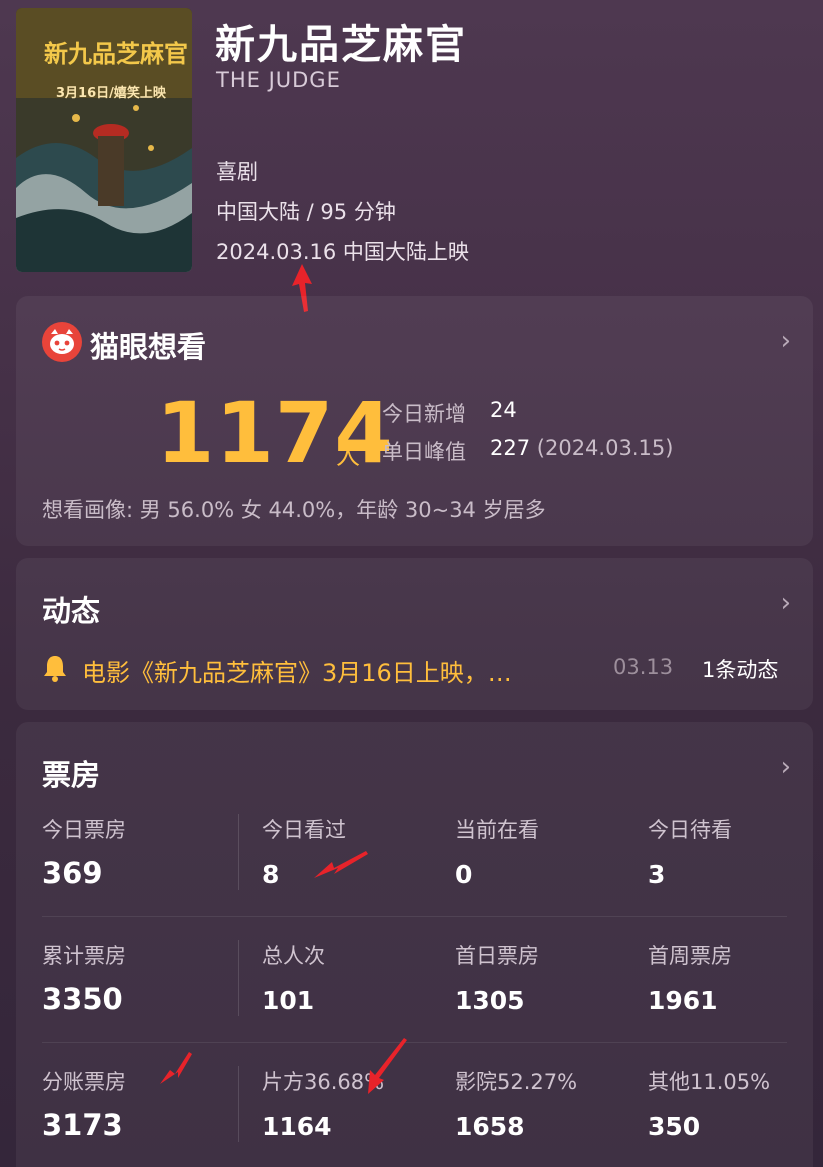 The image size is (823, 1167). I want to click on peak-value: 227 (2024.03.15), so click(581, 448).